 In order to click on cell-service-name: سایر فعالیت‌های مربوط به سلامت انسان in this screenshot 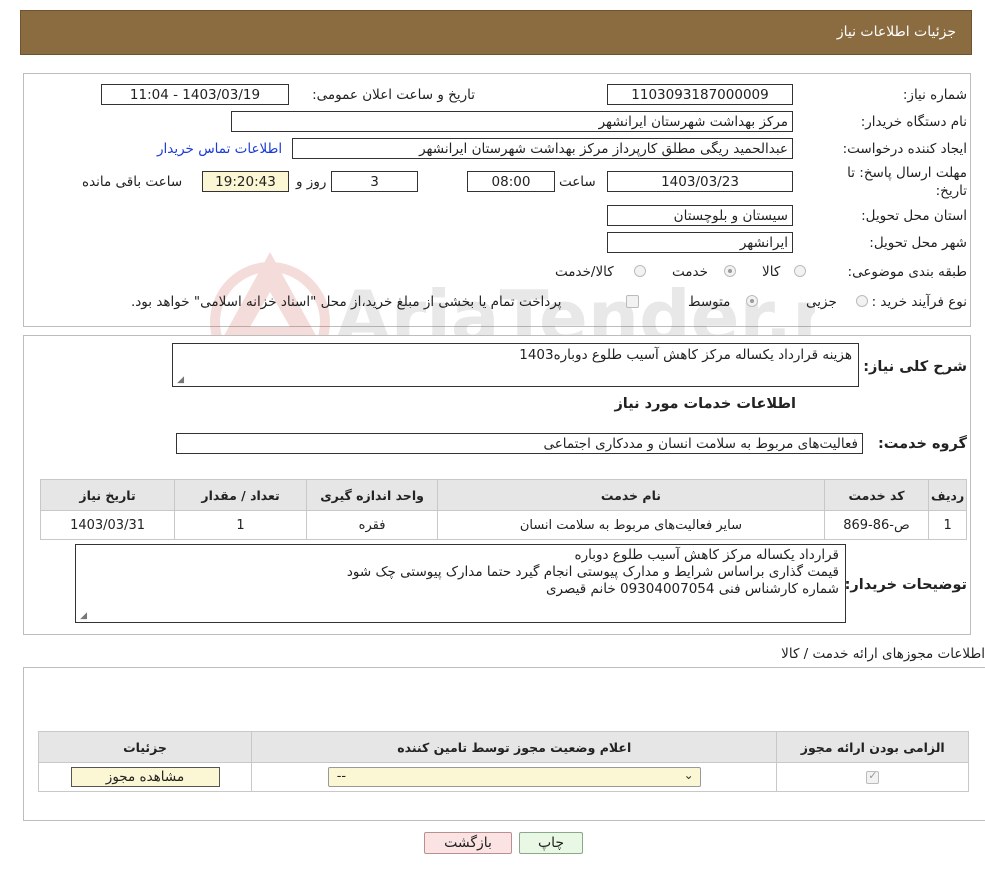, I will do `click(631, 525)`.